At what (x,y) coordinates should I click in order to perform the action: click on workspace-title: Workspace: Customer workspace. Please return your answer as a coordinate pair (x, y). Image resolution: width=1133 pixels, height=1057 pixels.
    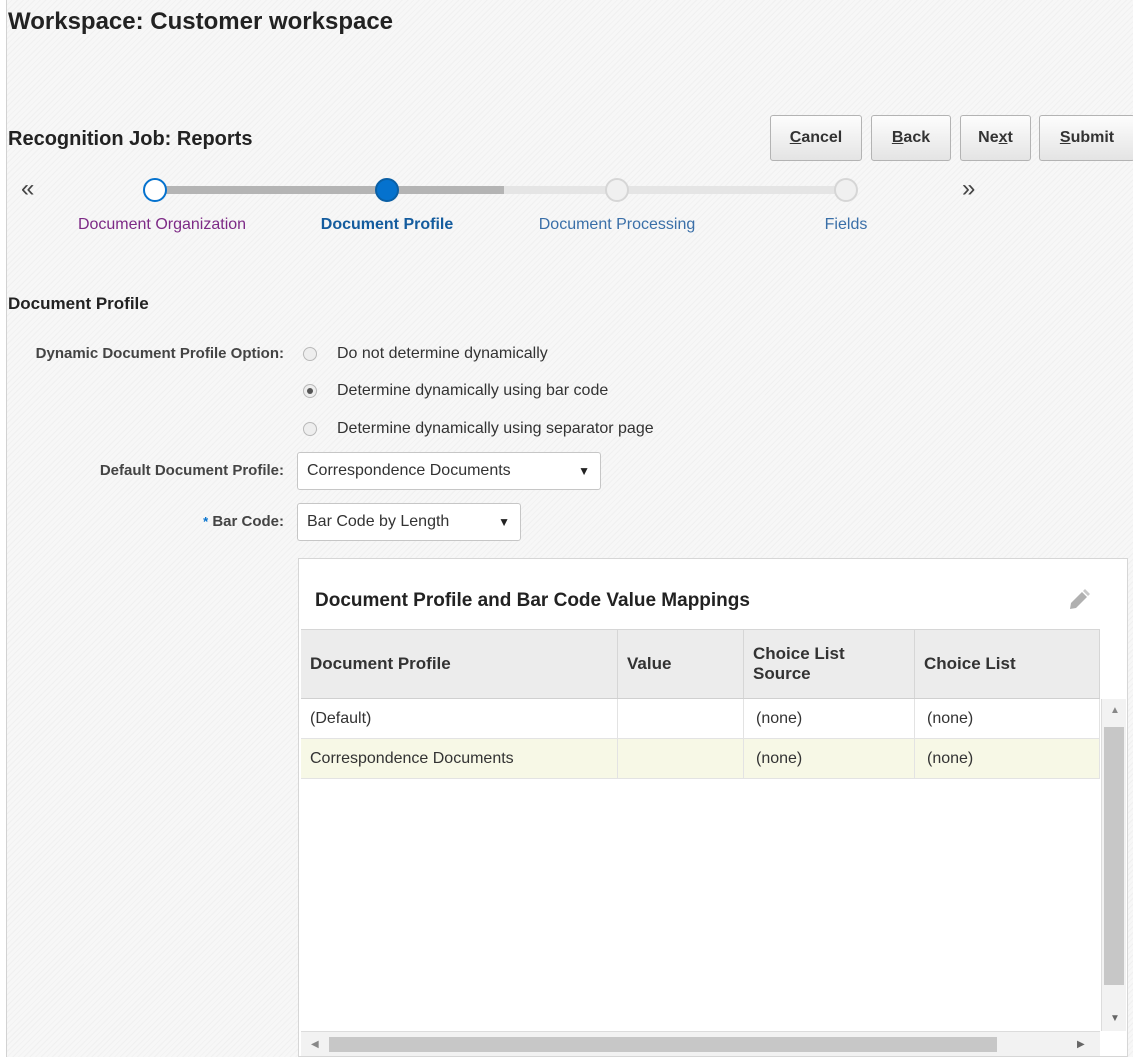
    Looking at the image, I should click on (201, 21).